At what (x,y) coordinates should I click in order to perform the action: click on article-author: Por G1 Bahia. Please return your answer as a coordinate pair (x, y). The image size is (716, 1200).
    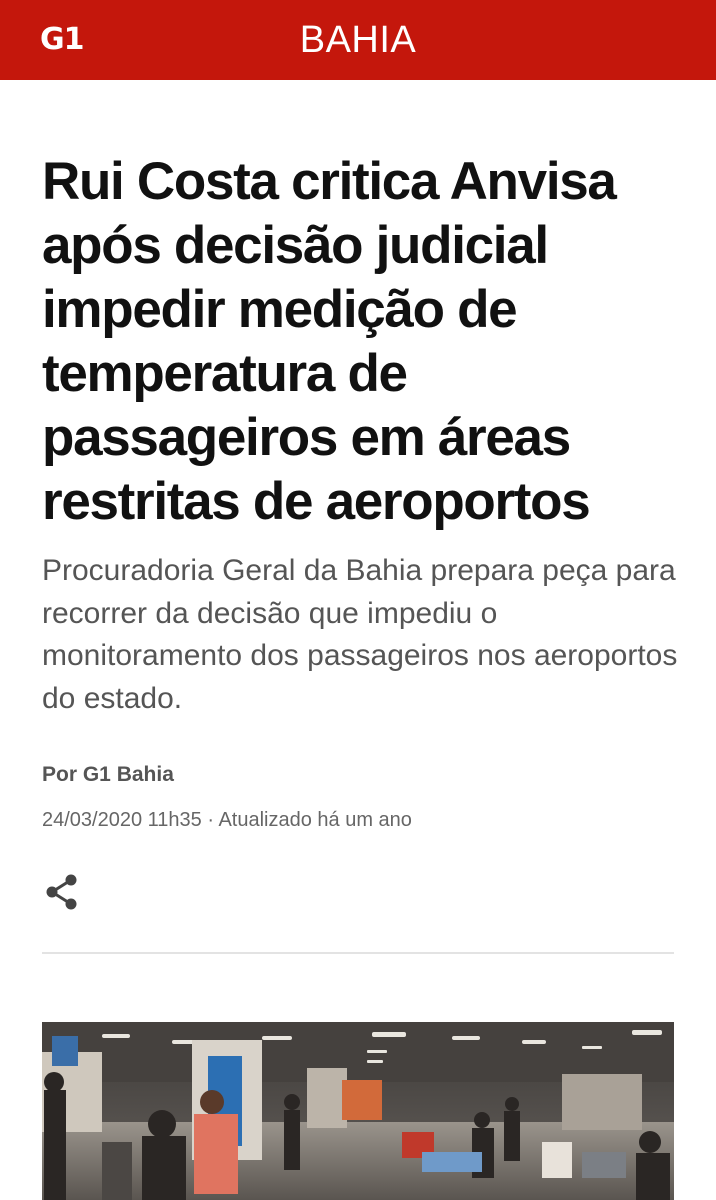
    Looking at the image, I should click on (108, 774).